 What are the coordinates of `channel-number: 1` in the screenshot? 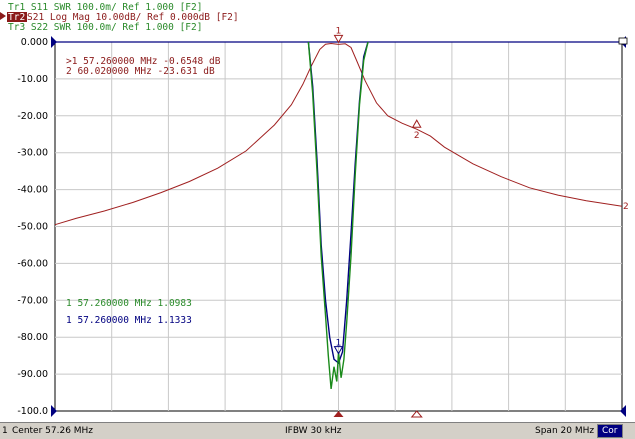 It's located at (5, 431).